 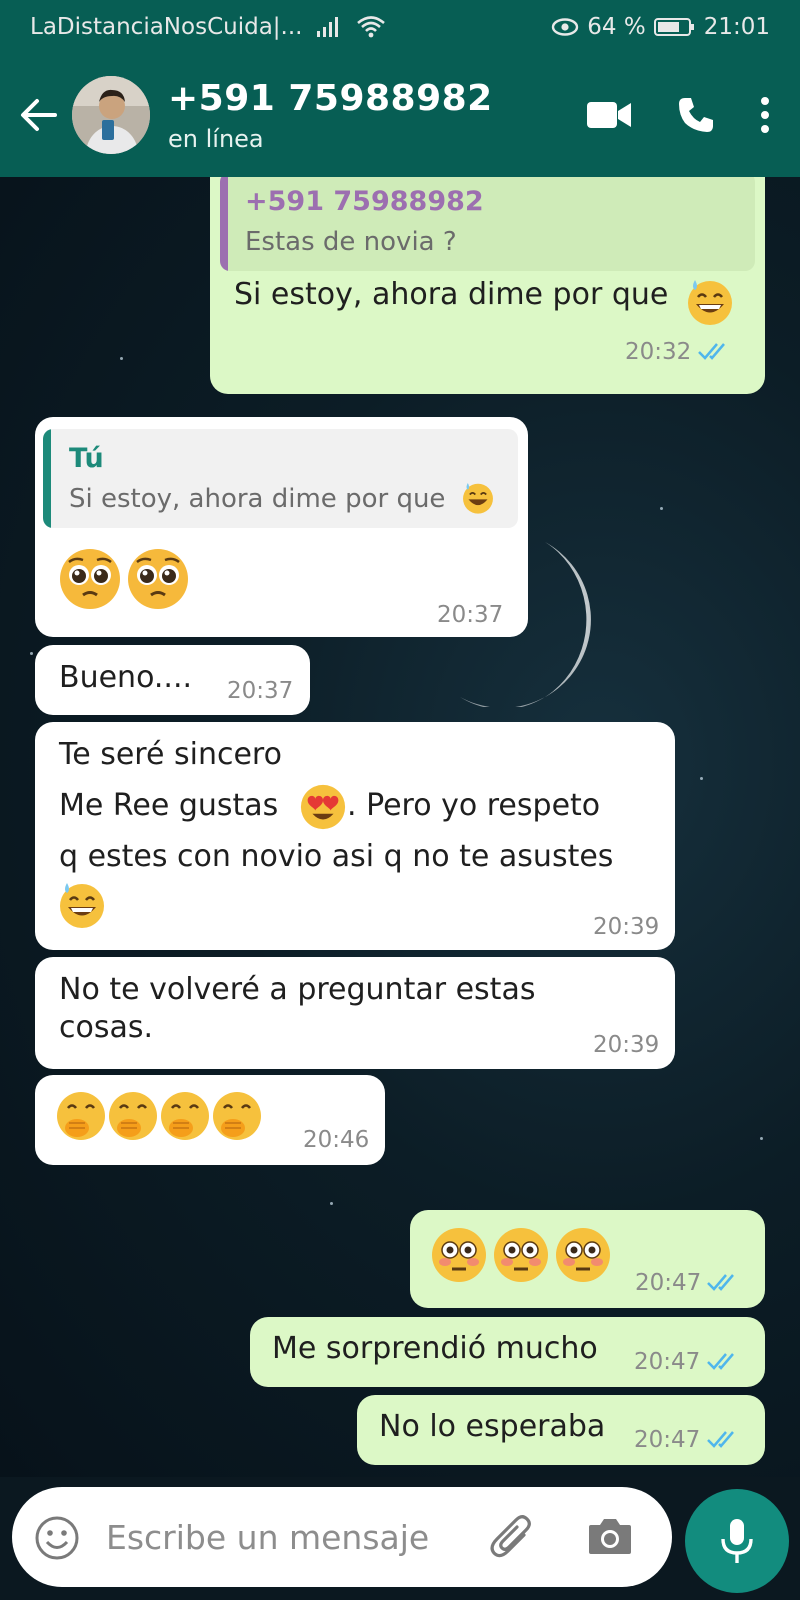 What do you see at coordinates (336, 856) in the screenshot?
I see `message-text: q estes con novio asi q no te asustes` at bounding box center [336, 856].